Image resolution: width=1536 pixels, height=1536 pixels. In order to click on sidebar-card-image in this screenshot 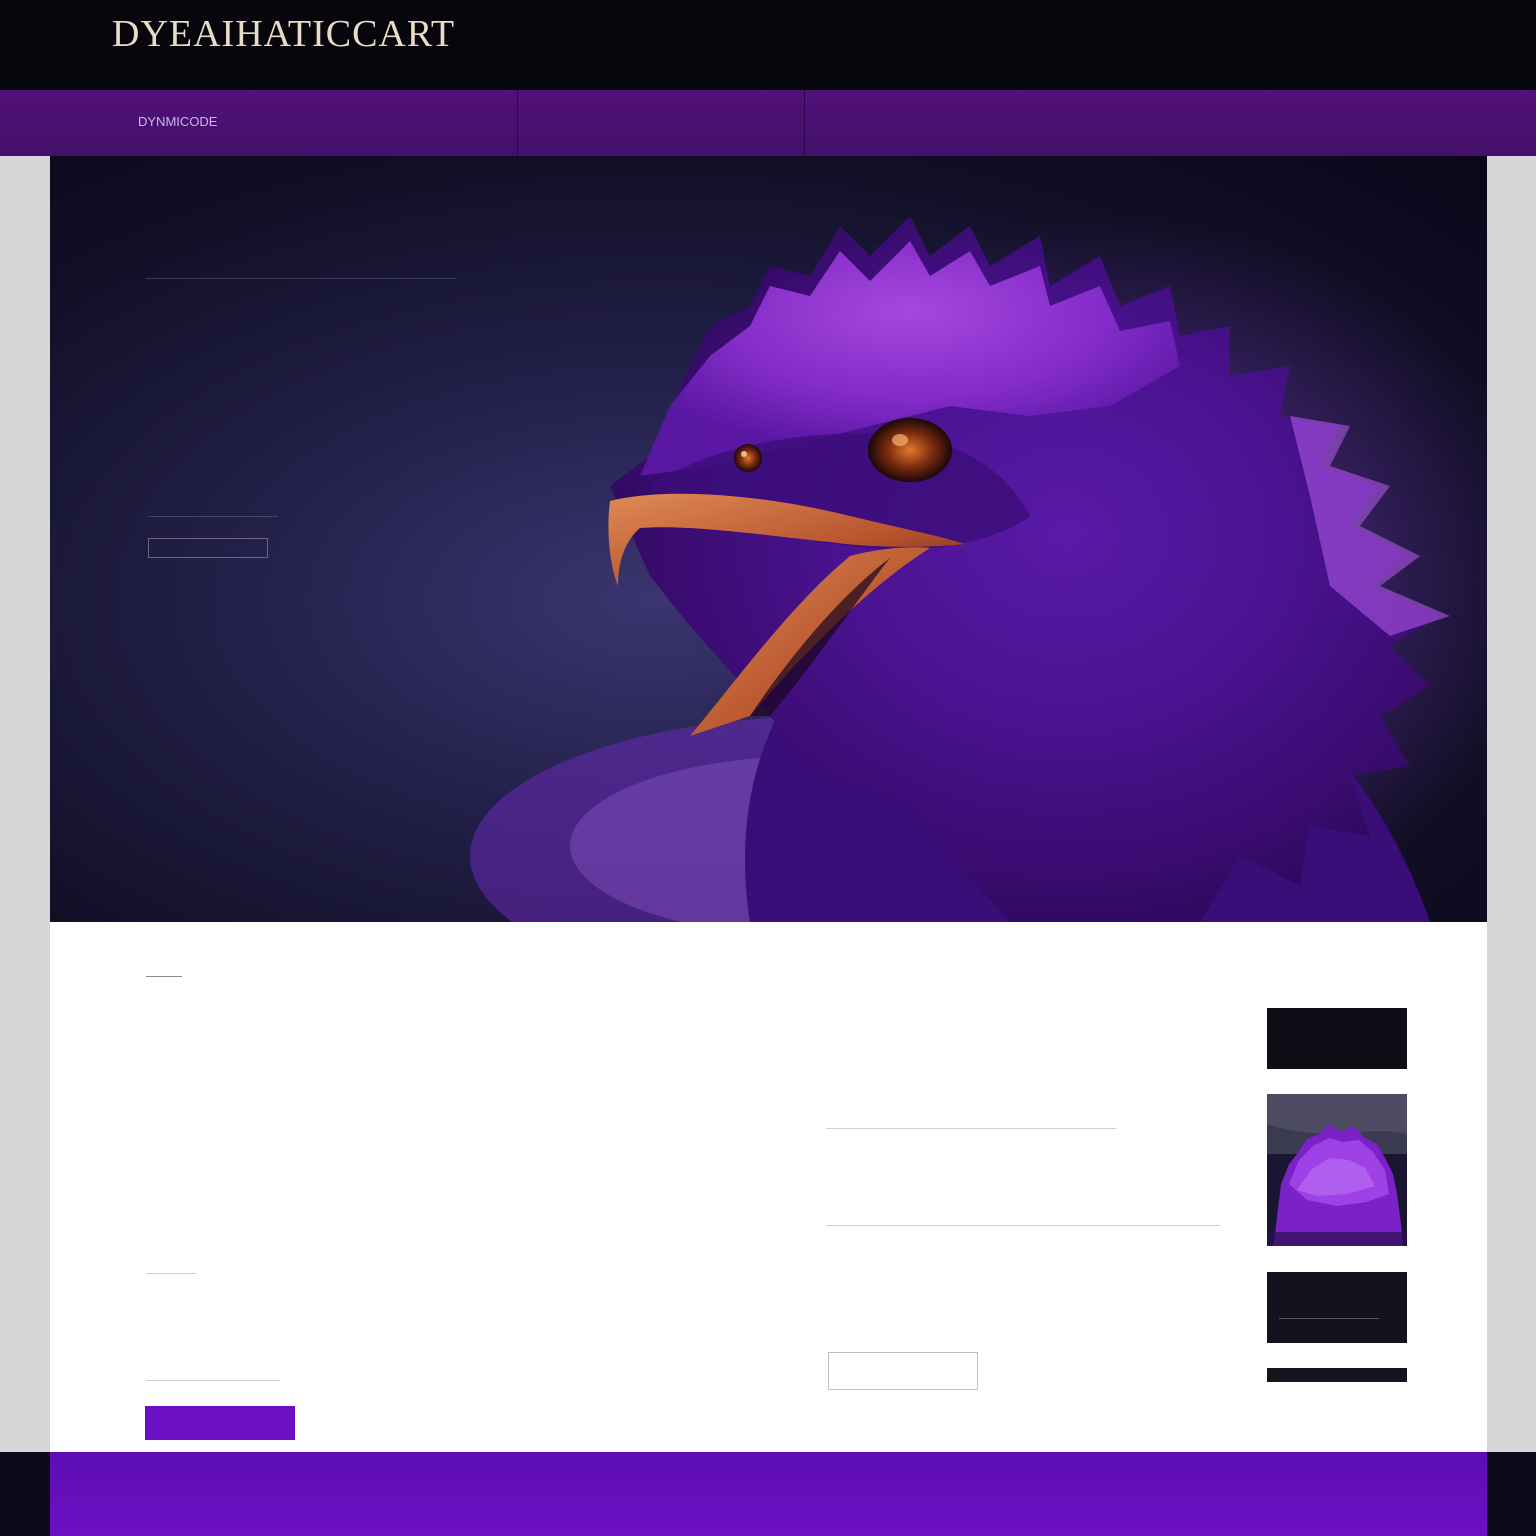, I will do `click(1337, 1170)`.